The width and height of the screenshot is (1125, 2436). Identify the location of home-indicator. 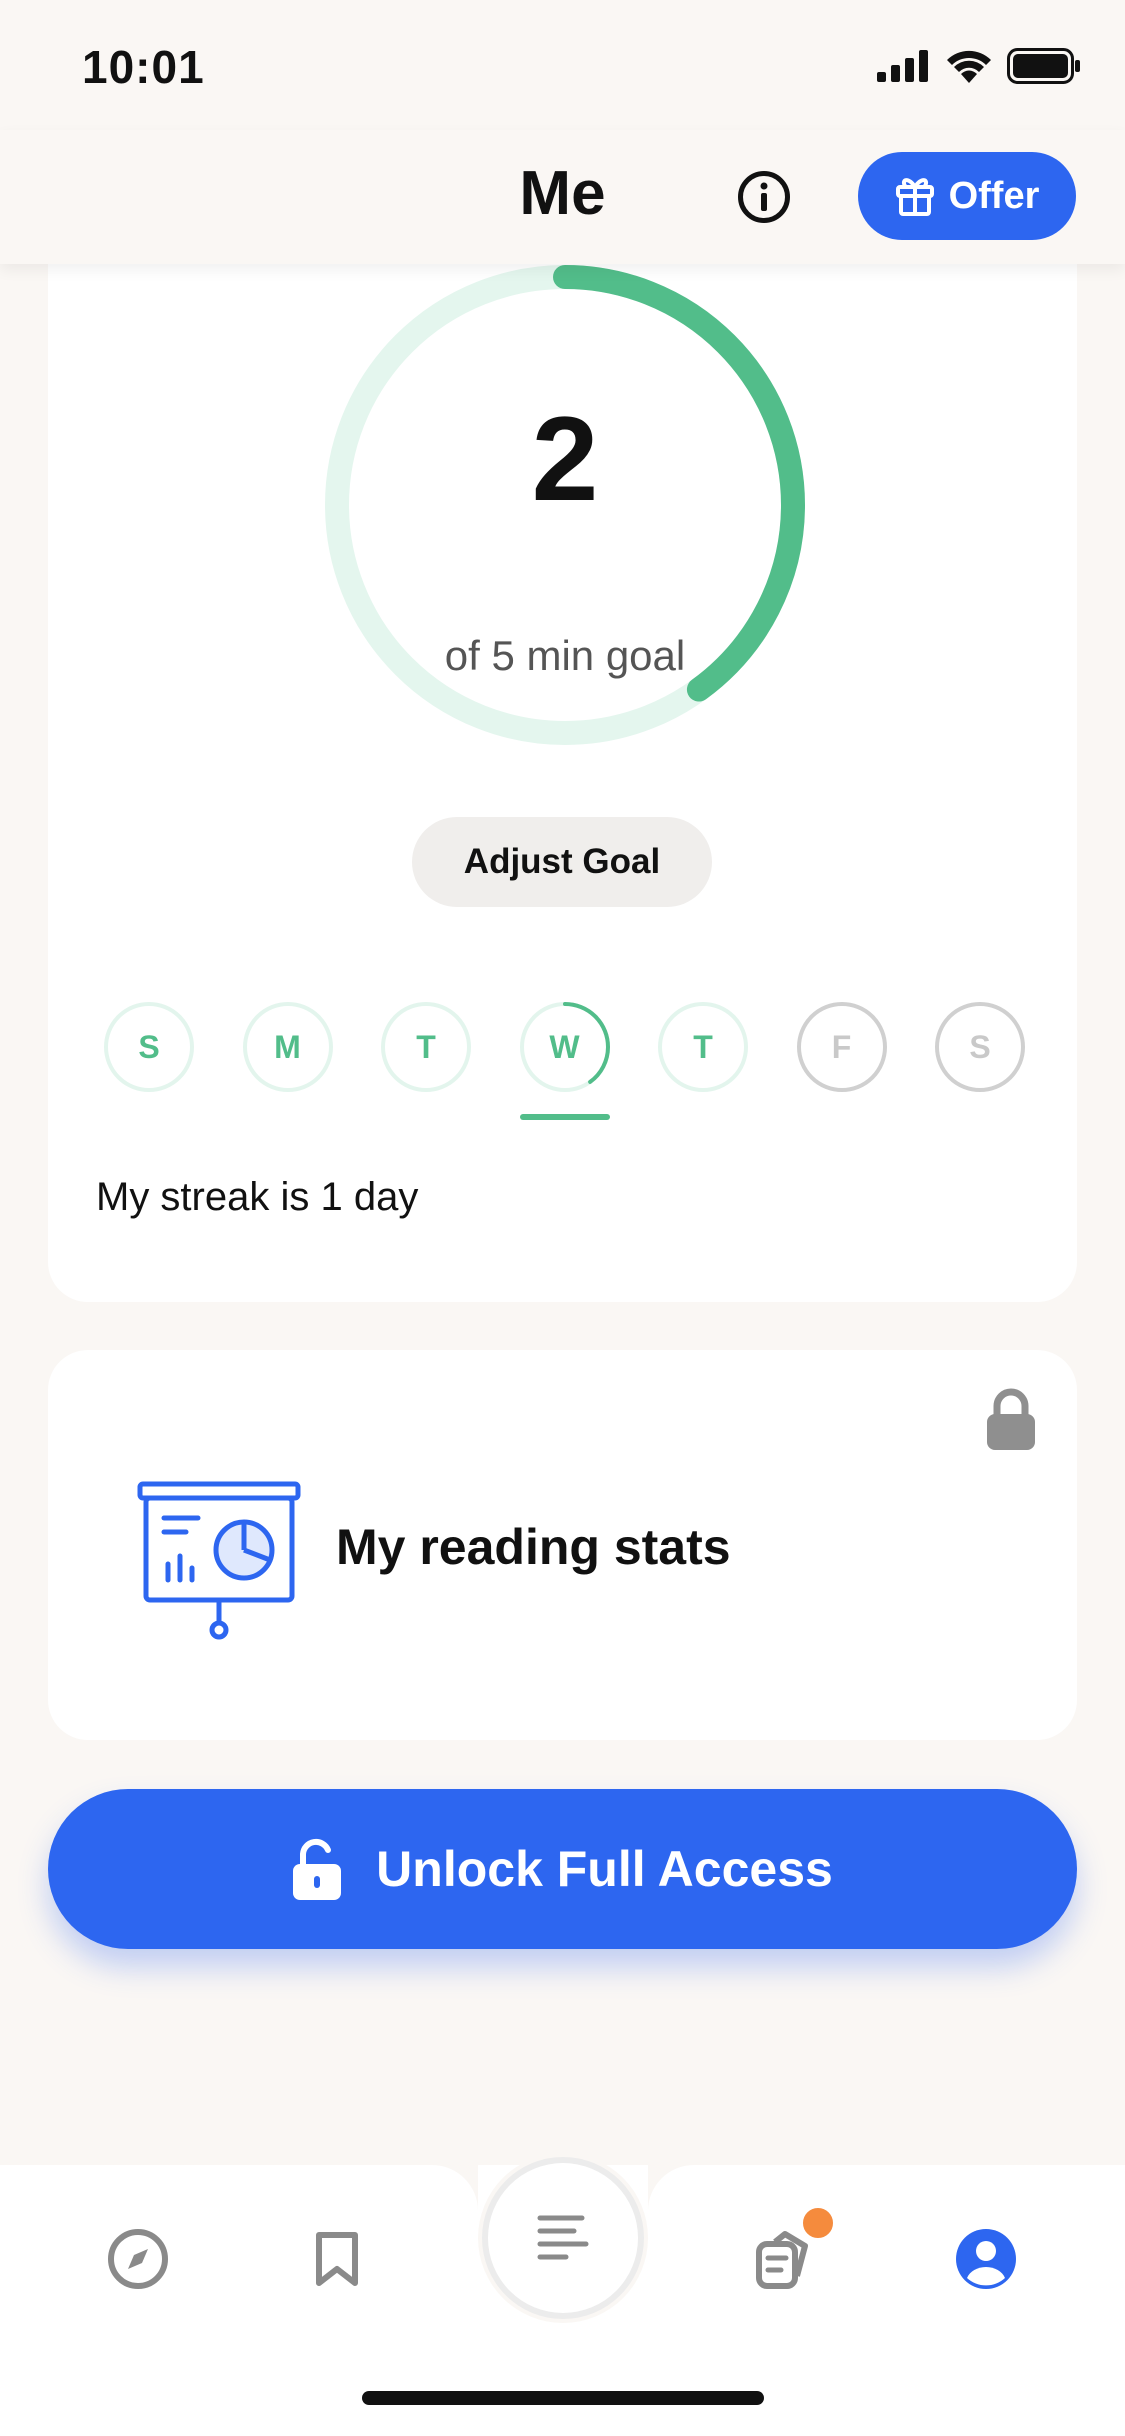
(563, 2398).